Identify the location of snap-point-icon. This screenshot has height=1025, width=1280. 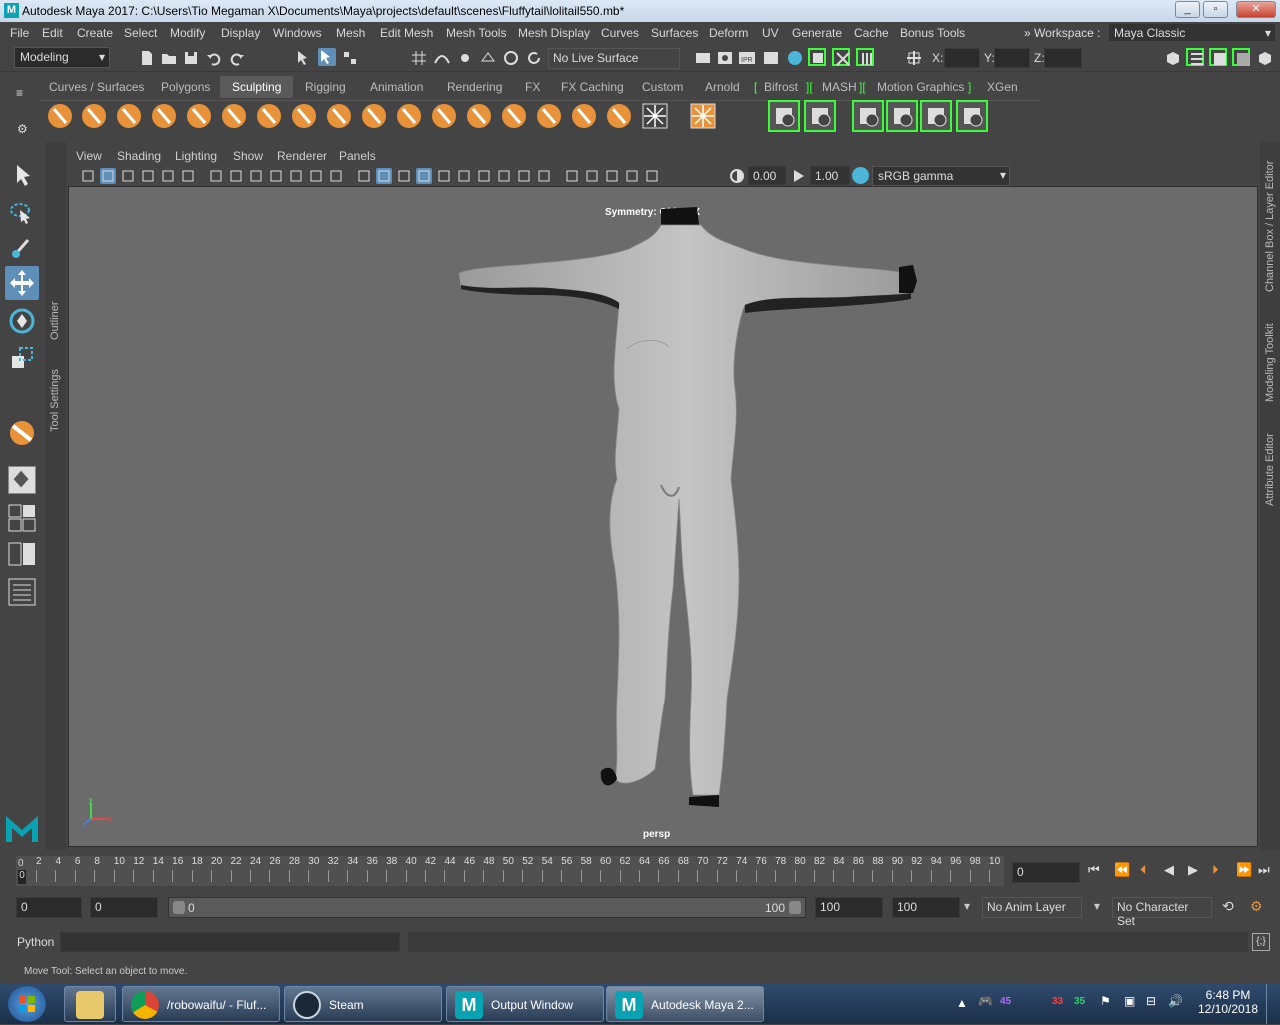
(465, 58).